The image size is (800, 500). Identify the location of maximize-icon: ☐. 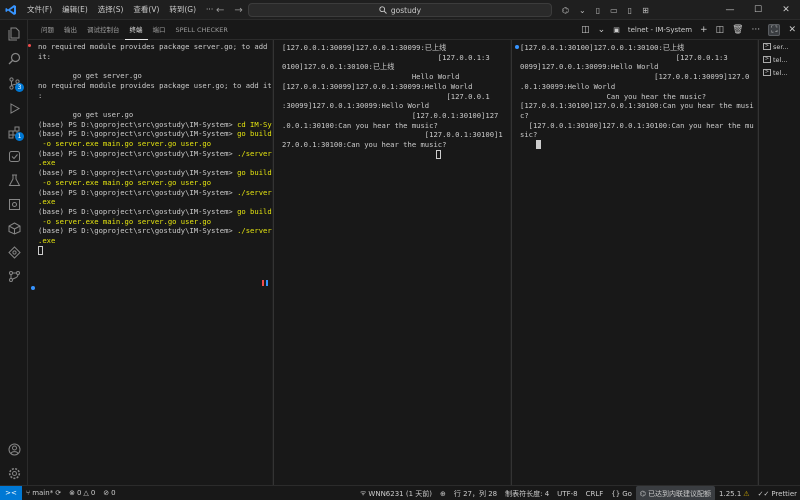
(758, 10).